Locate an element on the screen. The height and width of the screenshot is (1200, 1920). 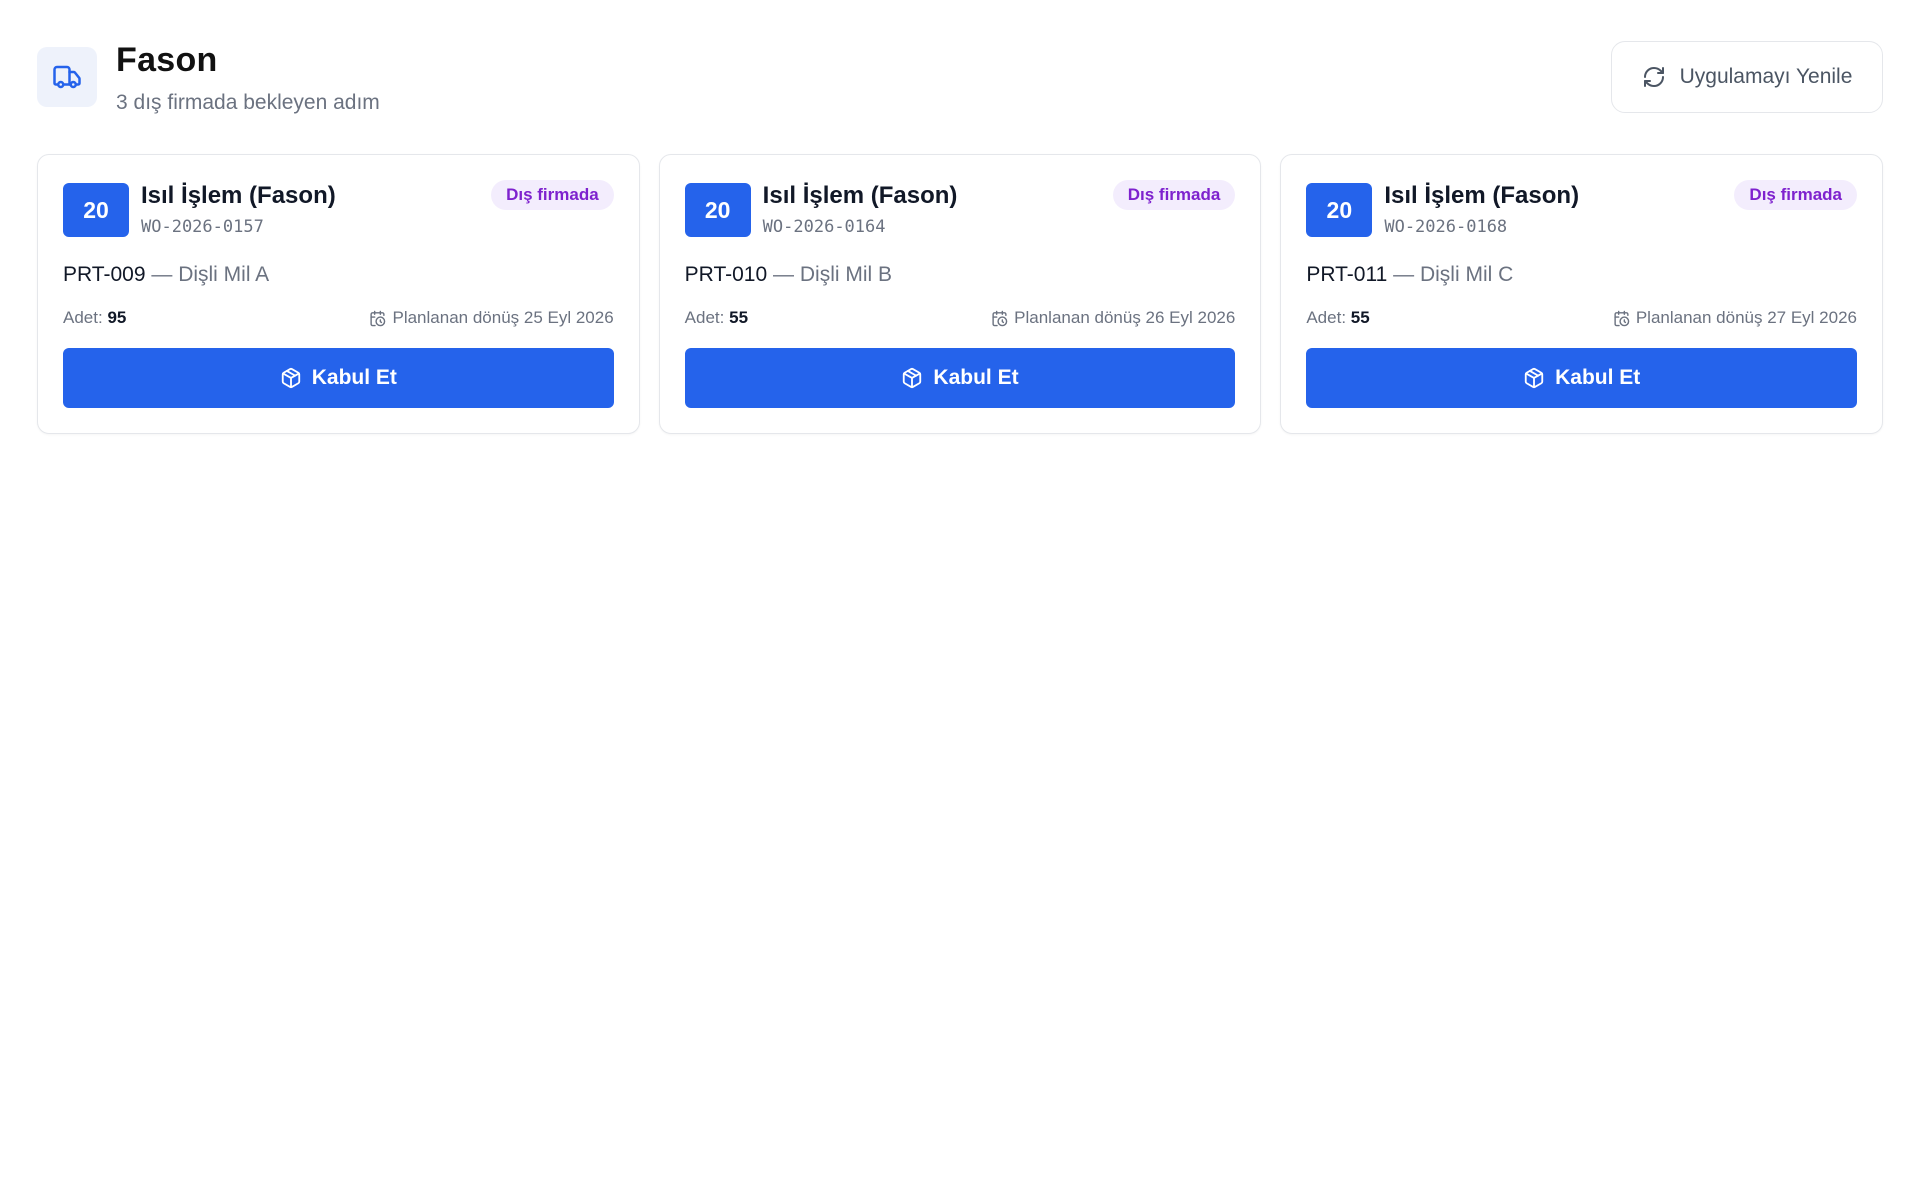
refresh-app-button: Uygulamayı Yenile is located at coordinates (1747, 77).